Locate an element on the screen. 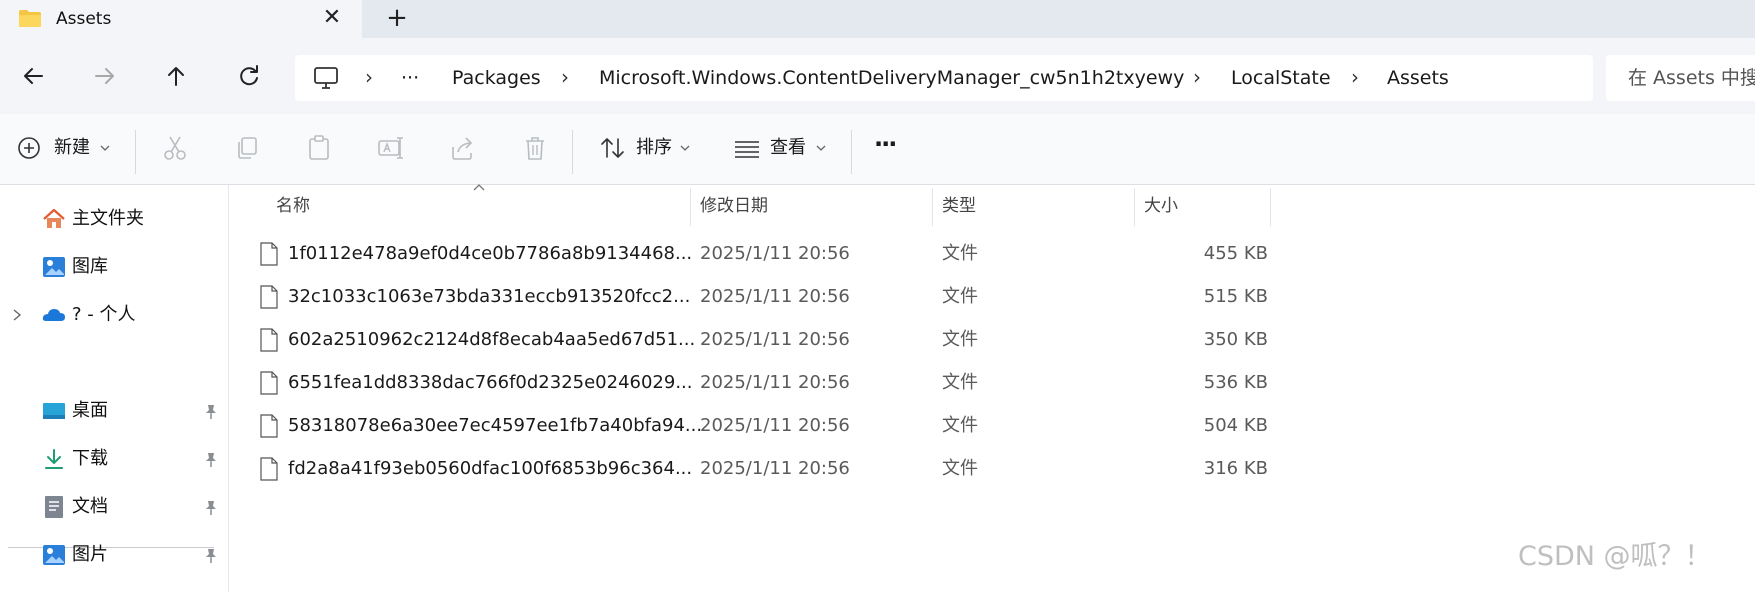 The height and width of the screenshot is (592, 1755). more-options-button: ··· is located at coordinates (889, 148).